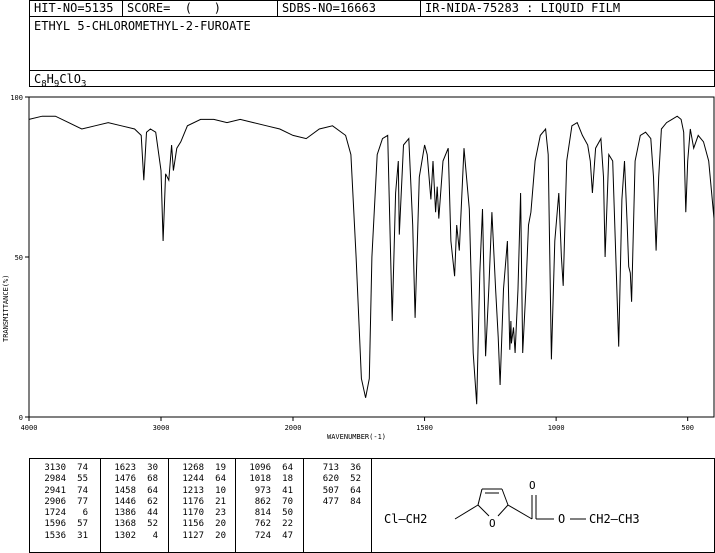 The width and height of the screenshot is (715, 553). I want to click on peak-row: 1096 64, so click(267, 468).